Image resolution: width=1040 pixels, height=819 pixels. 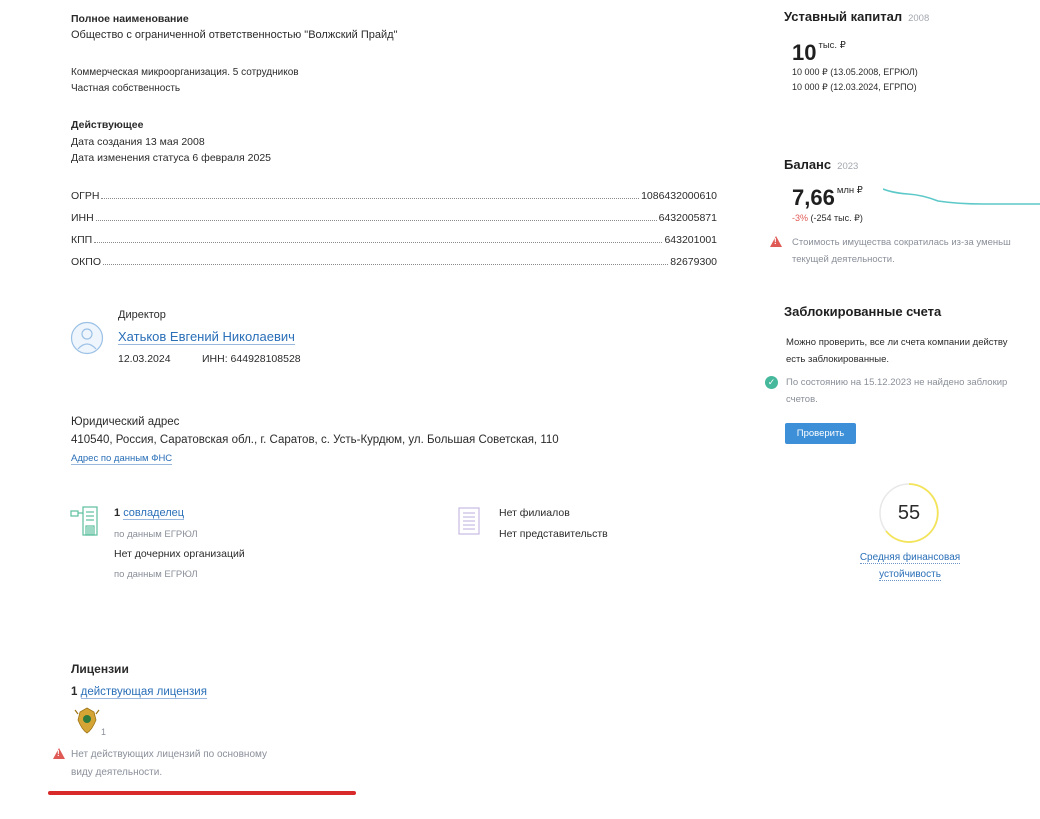 I want to click on person-avatar-icon, so click(x=87, y=339).